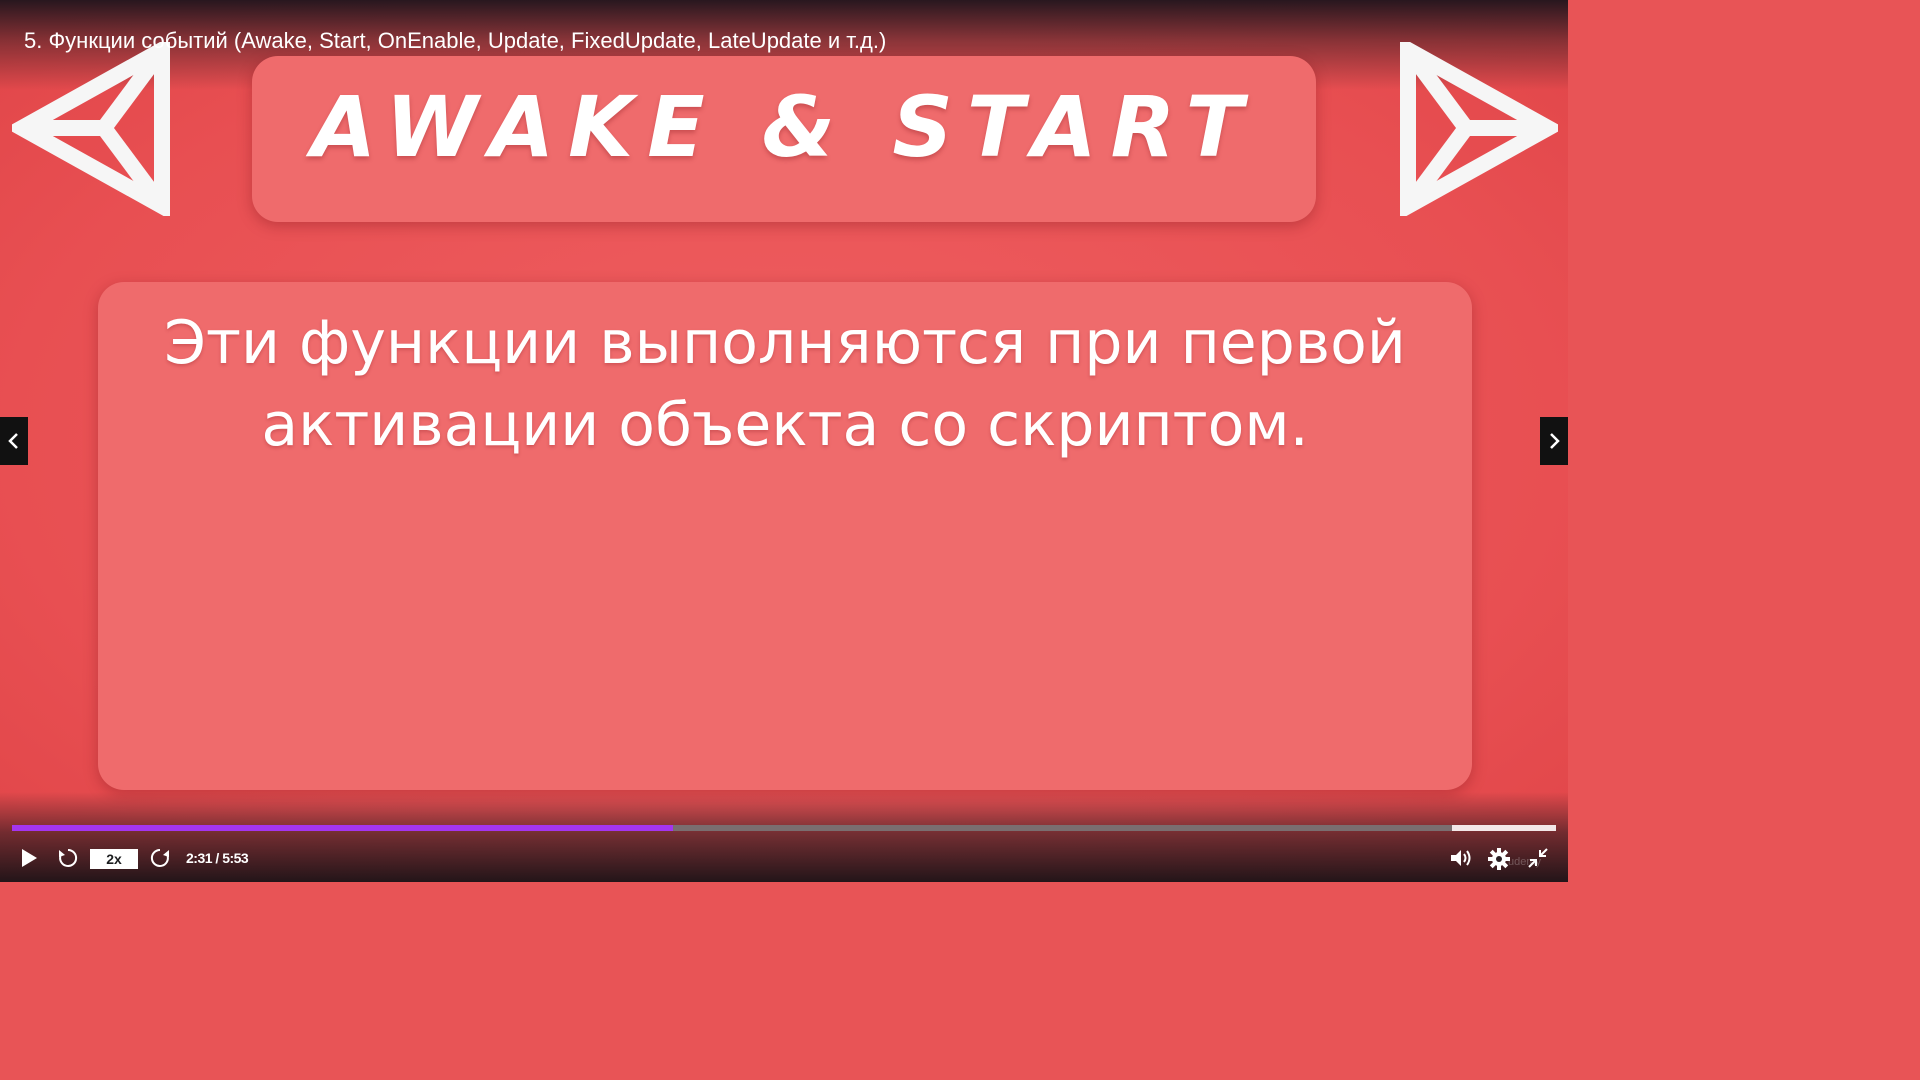 This screenshot has height=1080, width=1920. I want to click on chevron-right-icon, so click(1555, 441).